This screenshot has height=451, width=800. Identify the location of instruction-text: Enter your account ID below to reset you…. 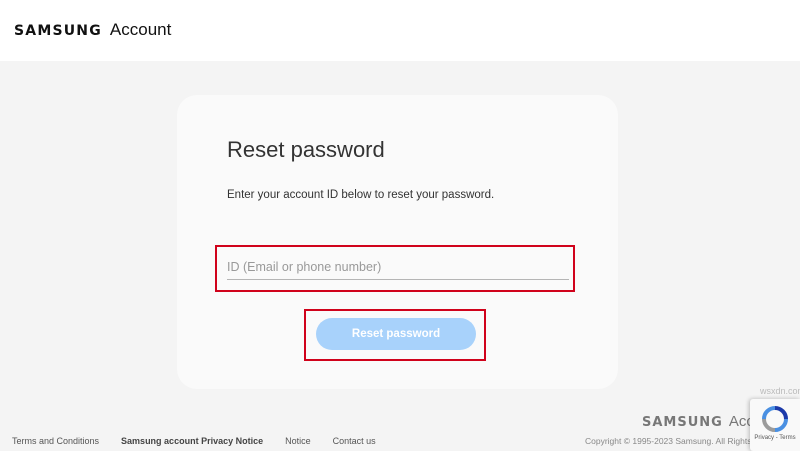
(361, 195).